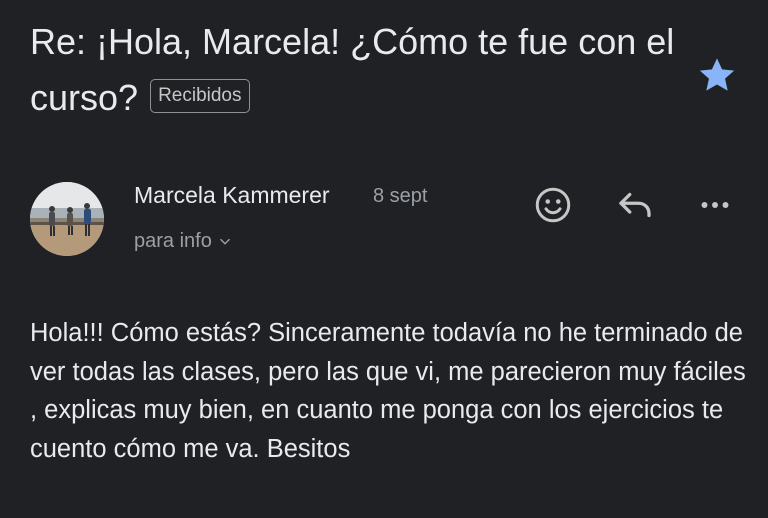 The width and height of the screenshot is (768, 518). What do you see at coordinates (173, 241) in the screenshot?
I see `recipient-label: para info` at bounding box center [173, 241].